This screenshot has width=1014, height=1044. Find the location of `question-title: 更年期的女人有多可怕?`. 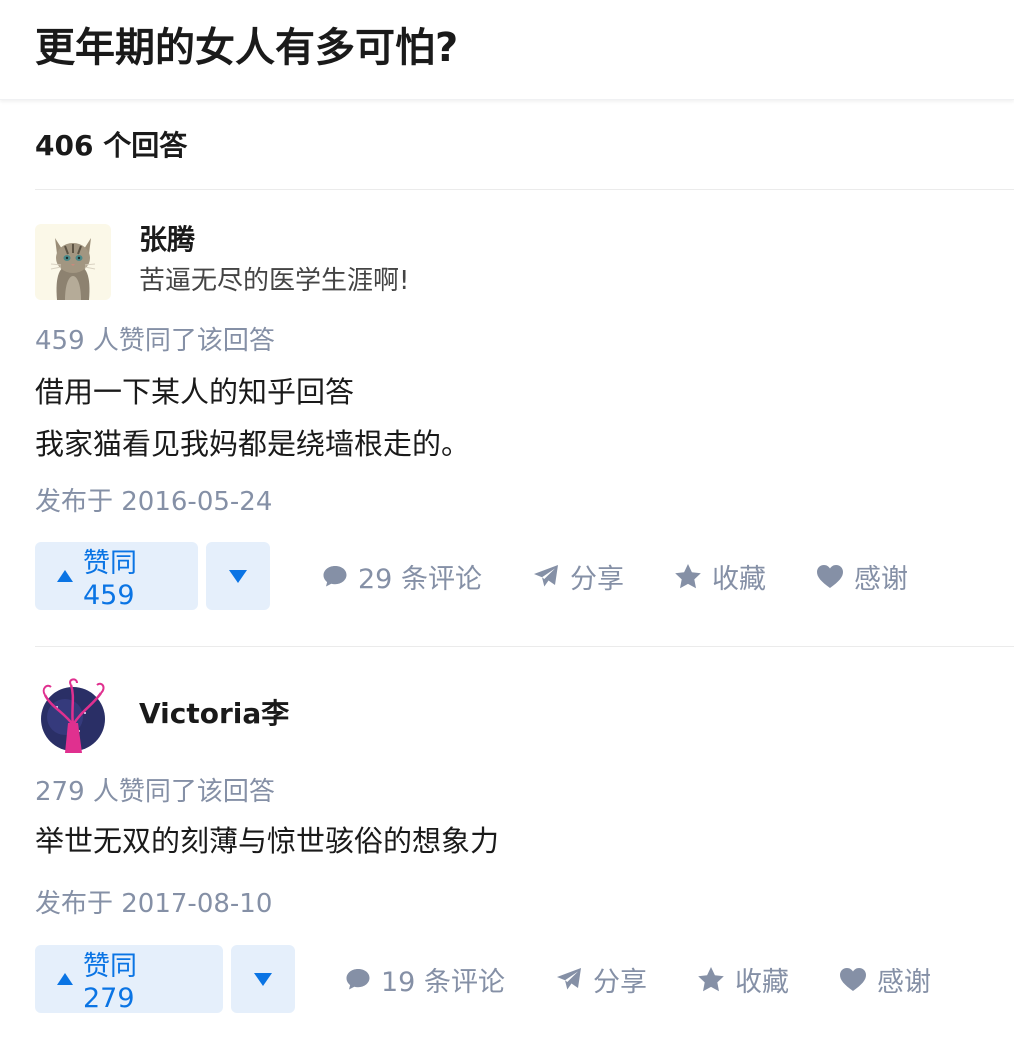

question-title: 更年期的女人有多可怕? is located at coordinates (524, 36).